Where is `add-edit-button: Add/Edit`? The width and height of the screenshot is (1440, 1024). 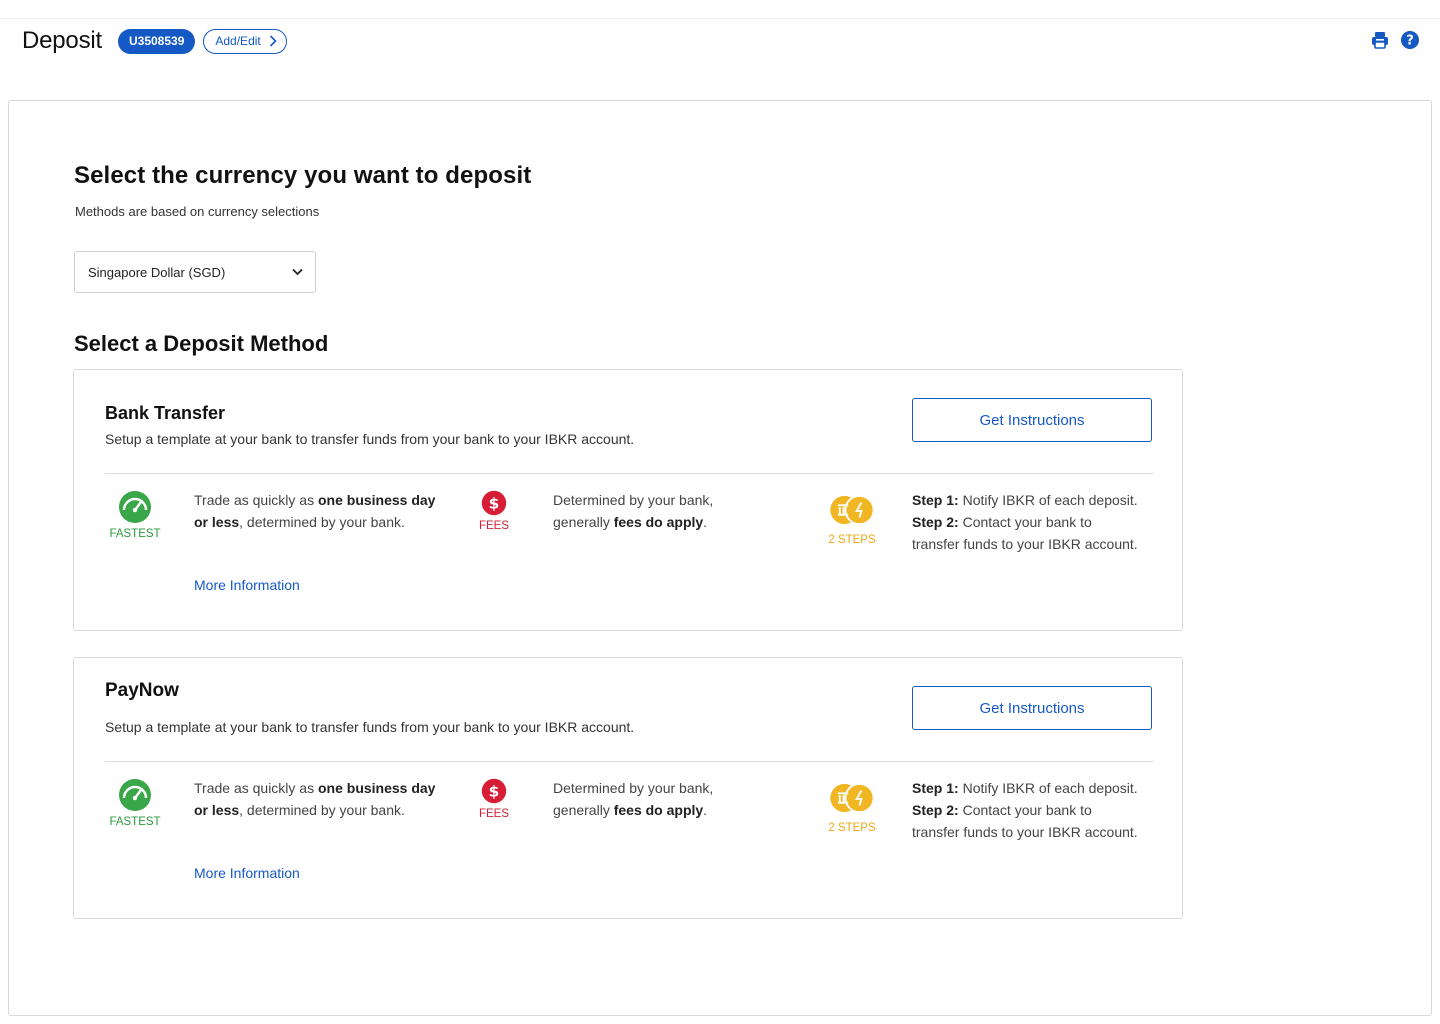
add-edit-button: Add/Edit is located at coordinates (245, 41).